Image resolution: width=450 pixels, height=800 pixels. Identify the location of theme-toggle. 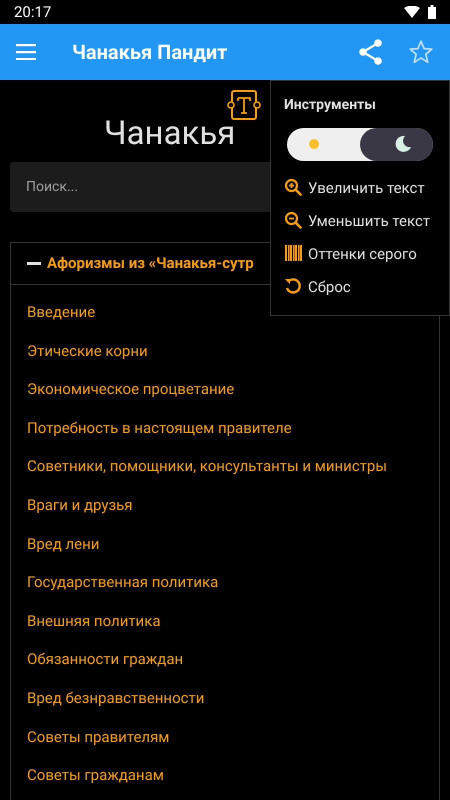
(360, 144).